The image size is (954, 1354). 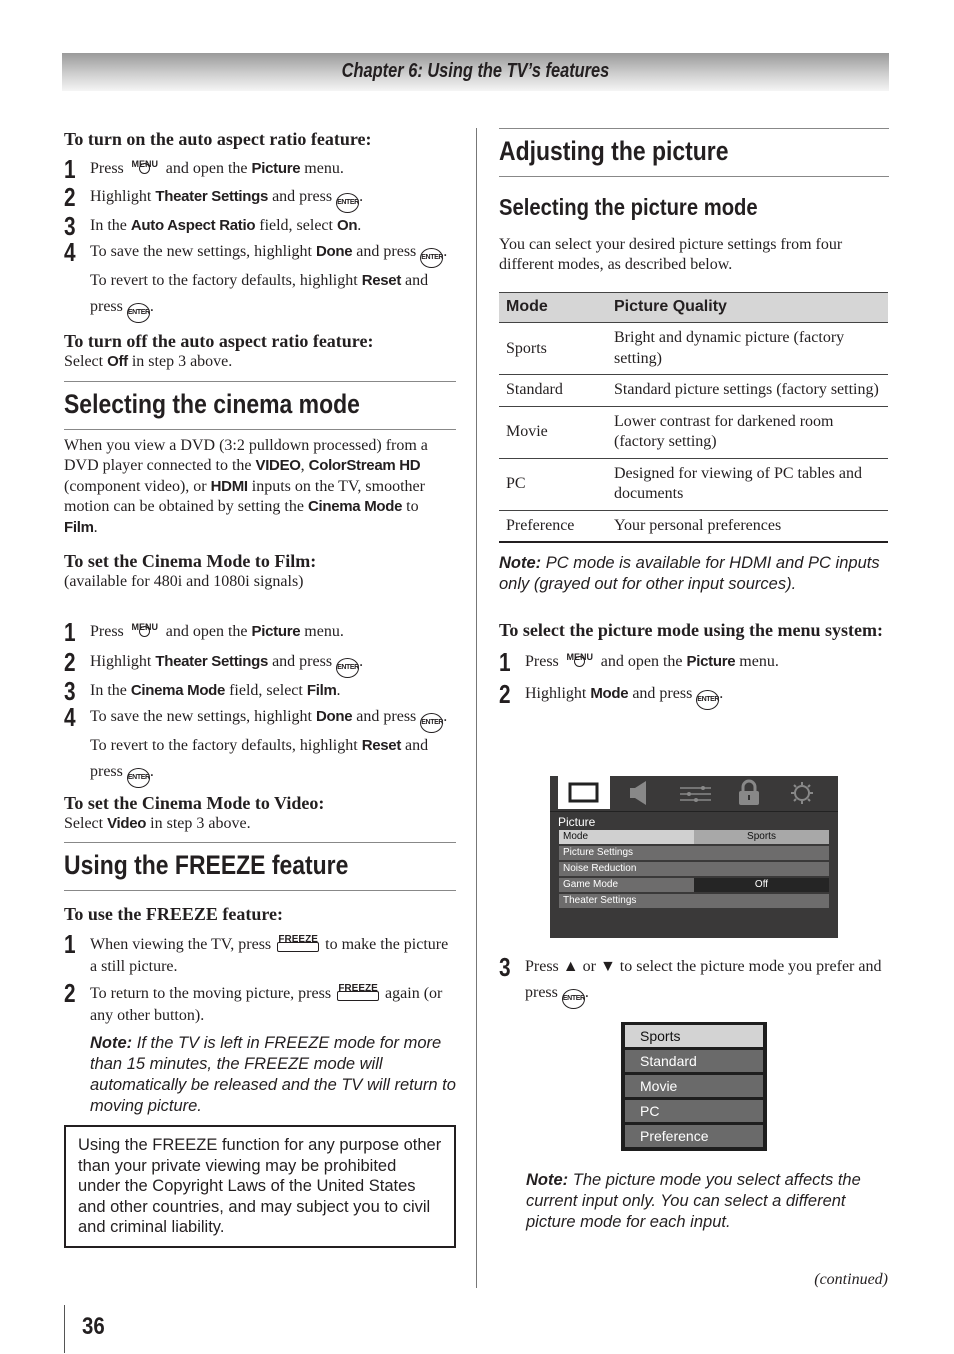 I want to click on menu-row-theater-settings: Theater Settings, so click(x=694, y=901).